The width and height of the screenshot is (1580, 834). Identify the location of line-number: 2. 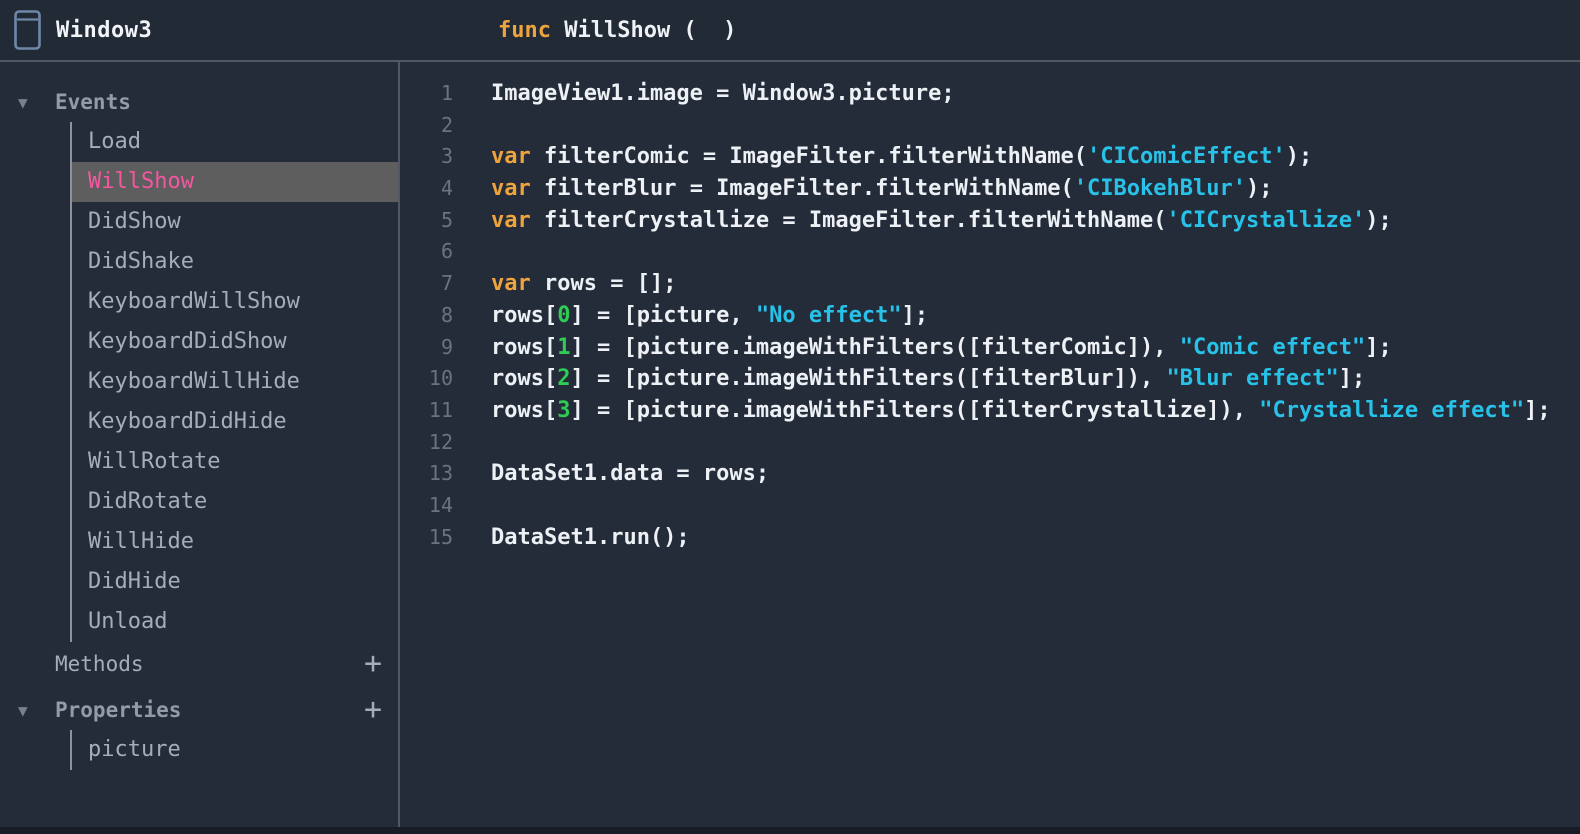
(446, 124).